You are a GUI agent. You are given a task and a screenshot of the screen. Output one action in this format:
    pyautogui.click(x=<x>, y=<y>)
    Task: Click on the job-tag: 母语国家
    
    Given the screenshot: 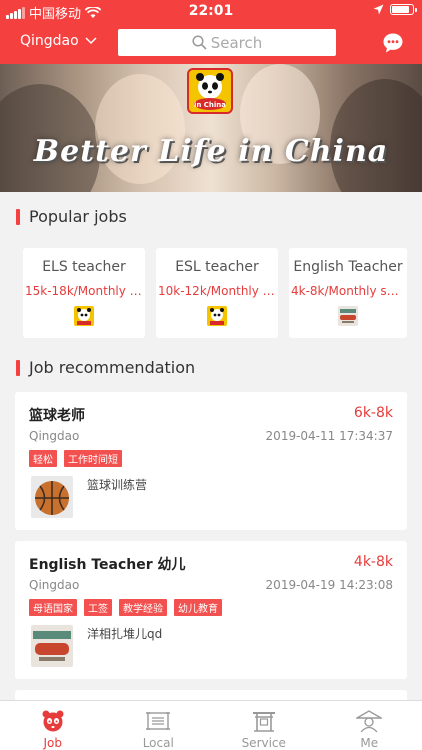 What is the action you would take?
    pyautogui.click(x=53, y=607)
    